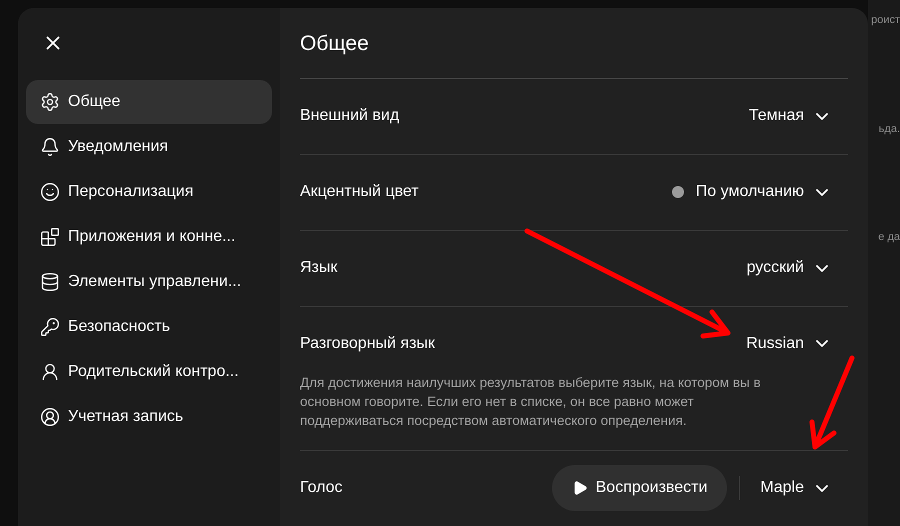 This screenshot has height=526, width=900. I want to click on play-icon, so click(580, 488).